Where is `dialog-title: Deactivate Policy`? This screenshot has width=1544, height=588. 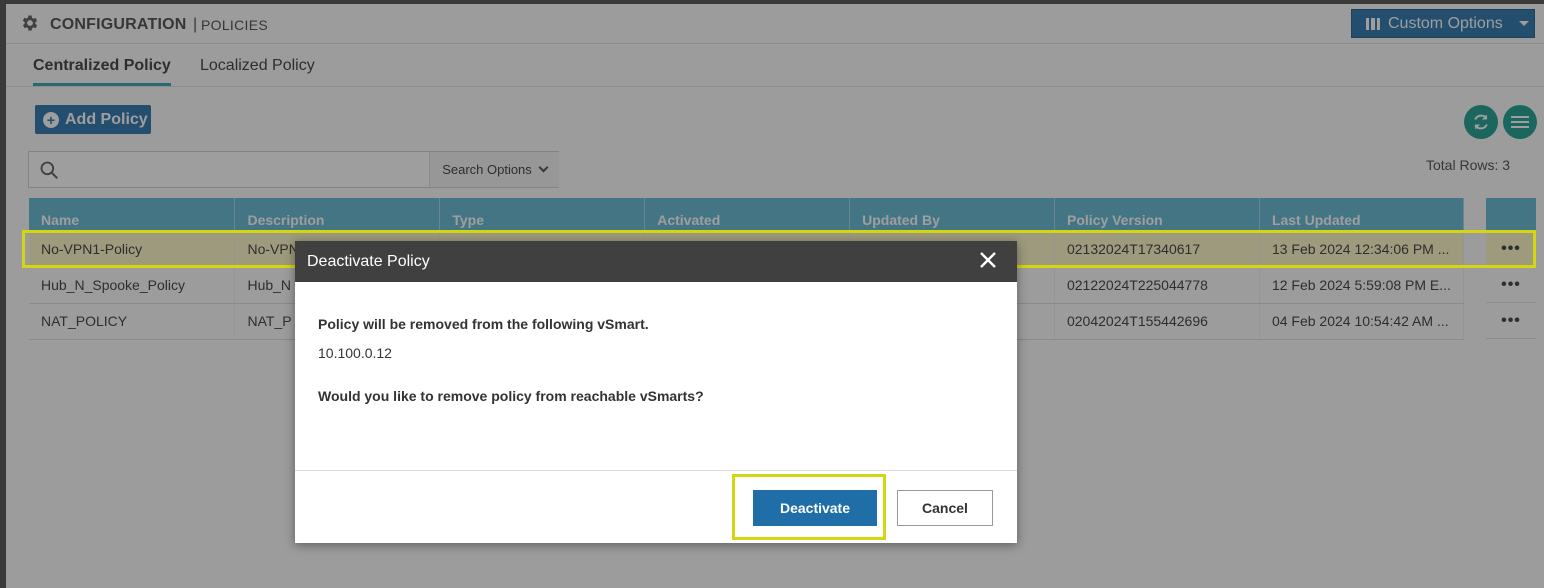 dialog-title: Deactivate Policy is located at coordinates (368, 261).